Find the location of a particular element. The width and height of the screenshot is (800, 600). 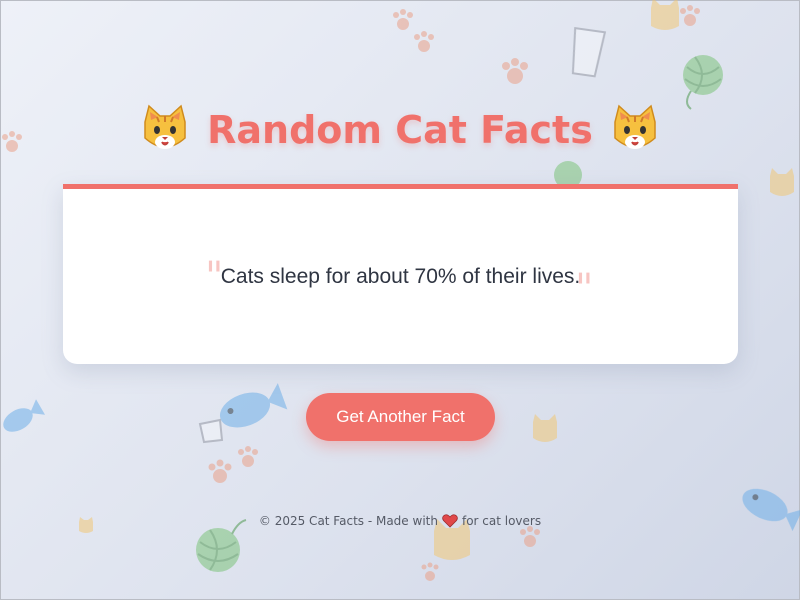

page-title: Random Cat Facts is located at coordinates (400, 130).